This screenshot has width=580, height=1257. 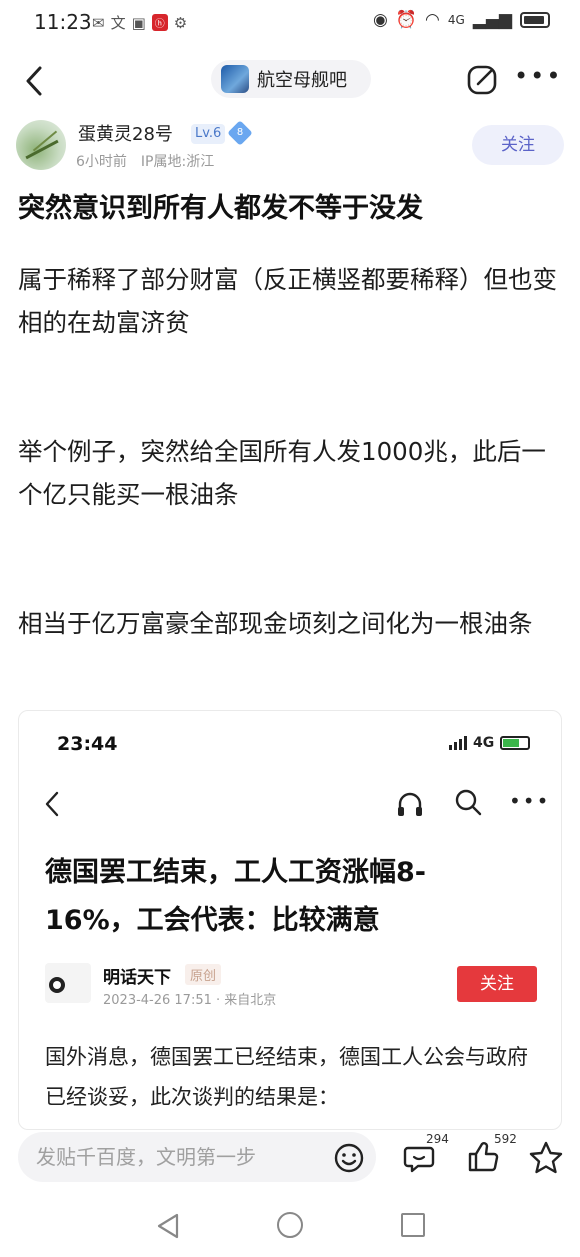 What do you see at coordinates (190, 1000) in the screenshot?
I see `embed-date: 2023-4-26 17:51 · 来自北京` at bounding box center [190, 1000].